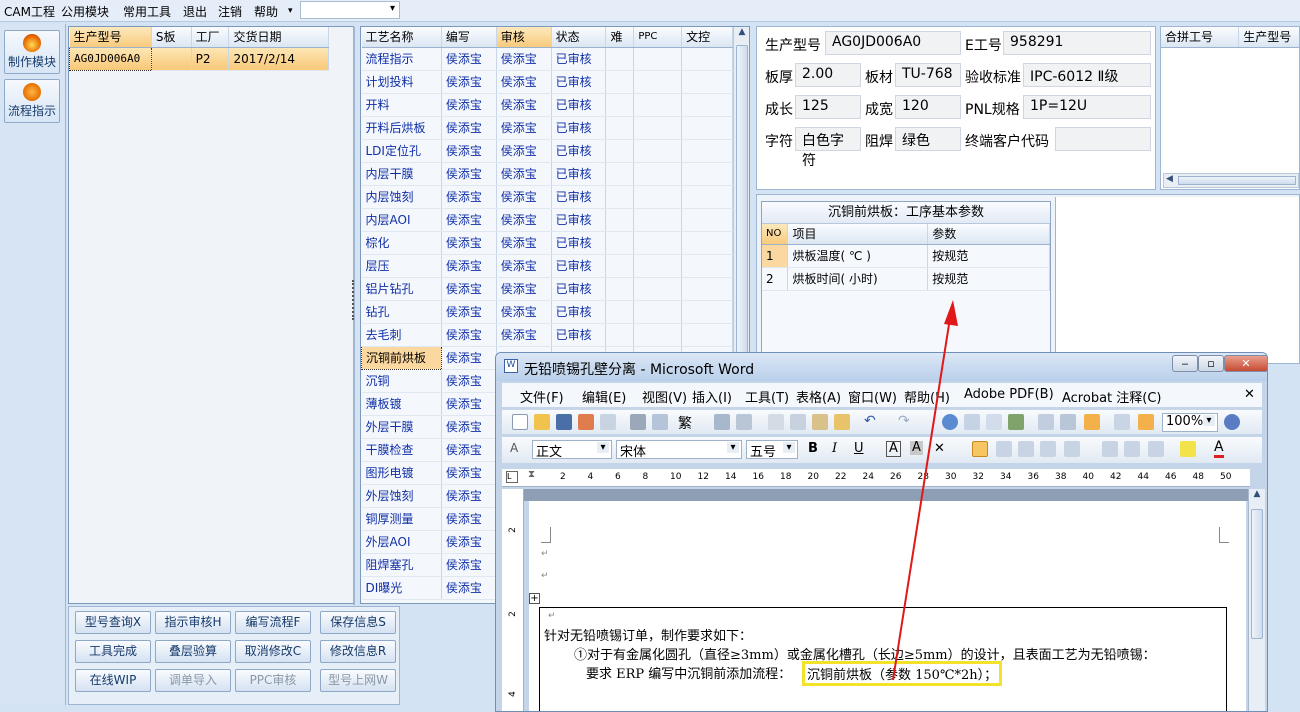 The height and width of the screenshot is (712, 1300). What do you see at coordinates (195, 11) in the screenshot?
I see `menu-exit: 退出` at bounding box center [195, 11].